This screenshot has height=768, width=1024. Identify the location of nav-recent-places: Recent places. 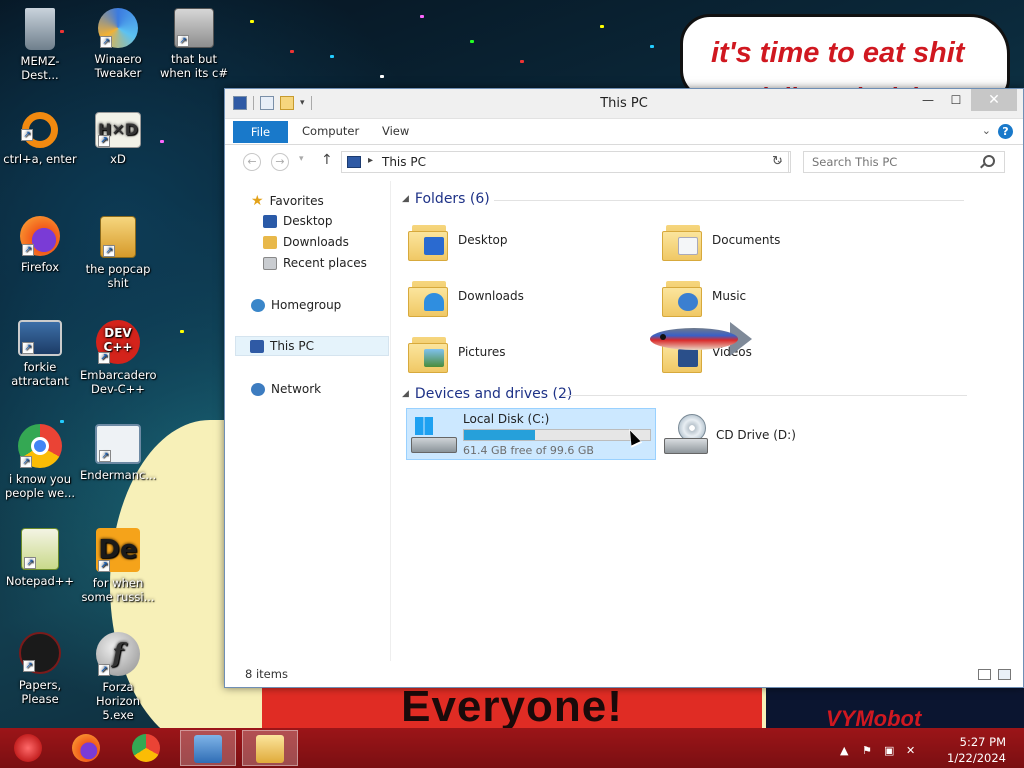
(315, 263).